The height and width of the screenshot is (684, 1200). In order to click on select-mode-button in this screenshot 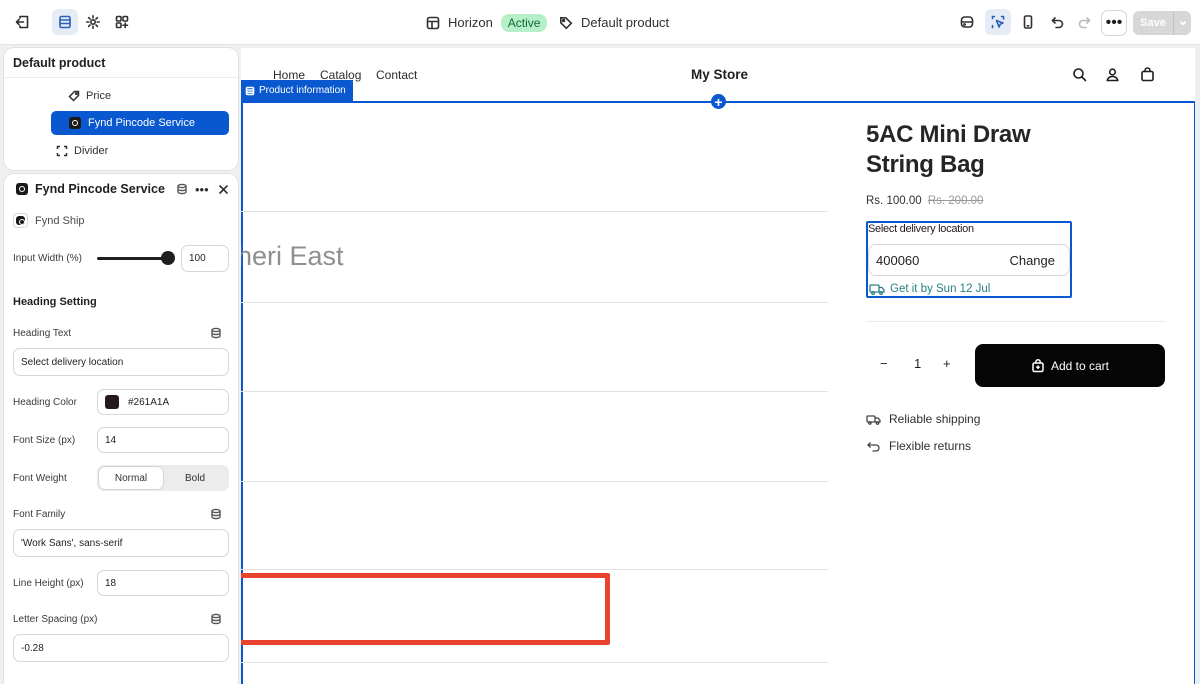, I will do `click(998, 22)`.